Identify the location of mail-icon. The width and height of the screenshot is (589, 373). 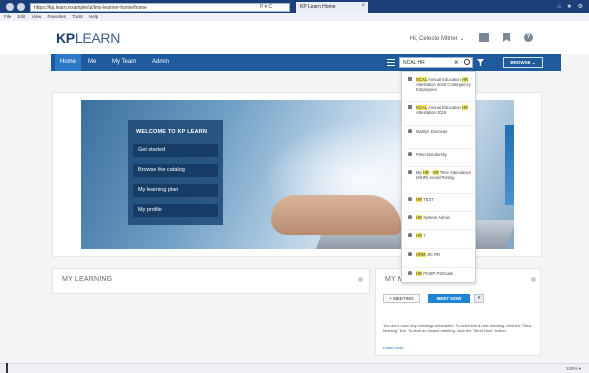
(484, 37).